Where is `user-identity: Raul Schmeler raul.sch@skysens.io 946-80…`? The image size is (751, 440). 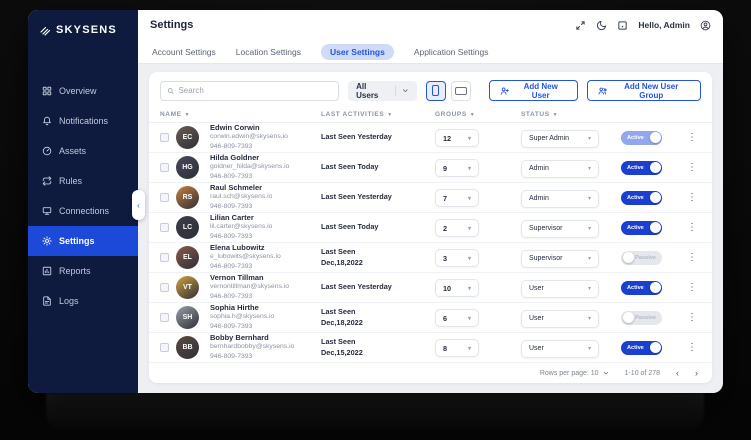
user-identity: Raul Schmeler raul.sch@skysens.io 946-80… is located at coordinates (265, 197).